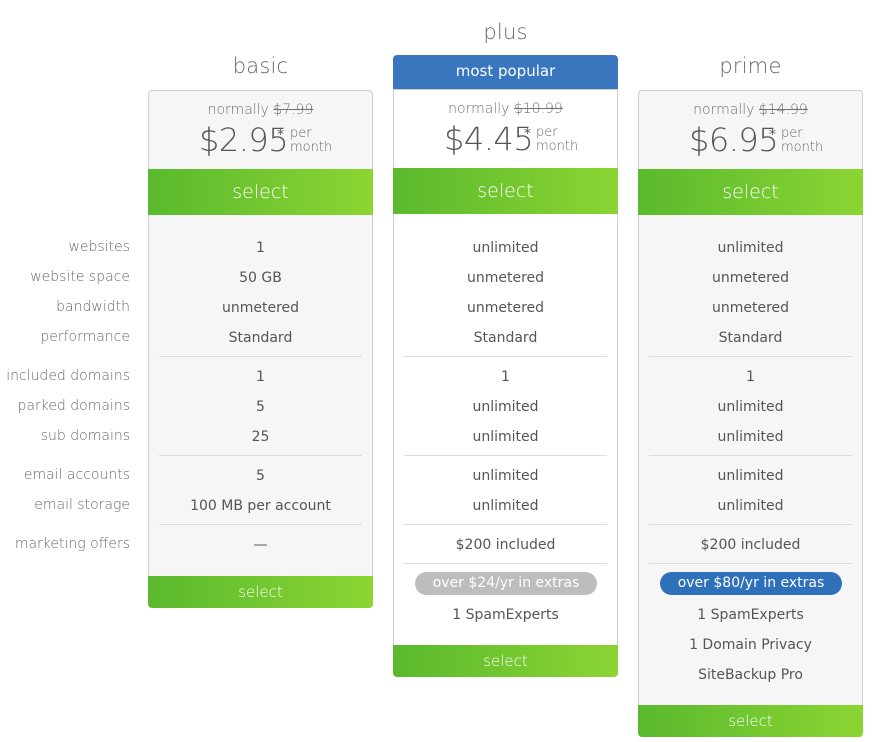  I want to click on feature-value: 50 GB, so click(260, 278).